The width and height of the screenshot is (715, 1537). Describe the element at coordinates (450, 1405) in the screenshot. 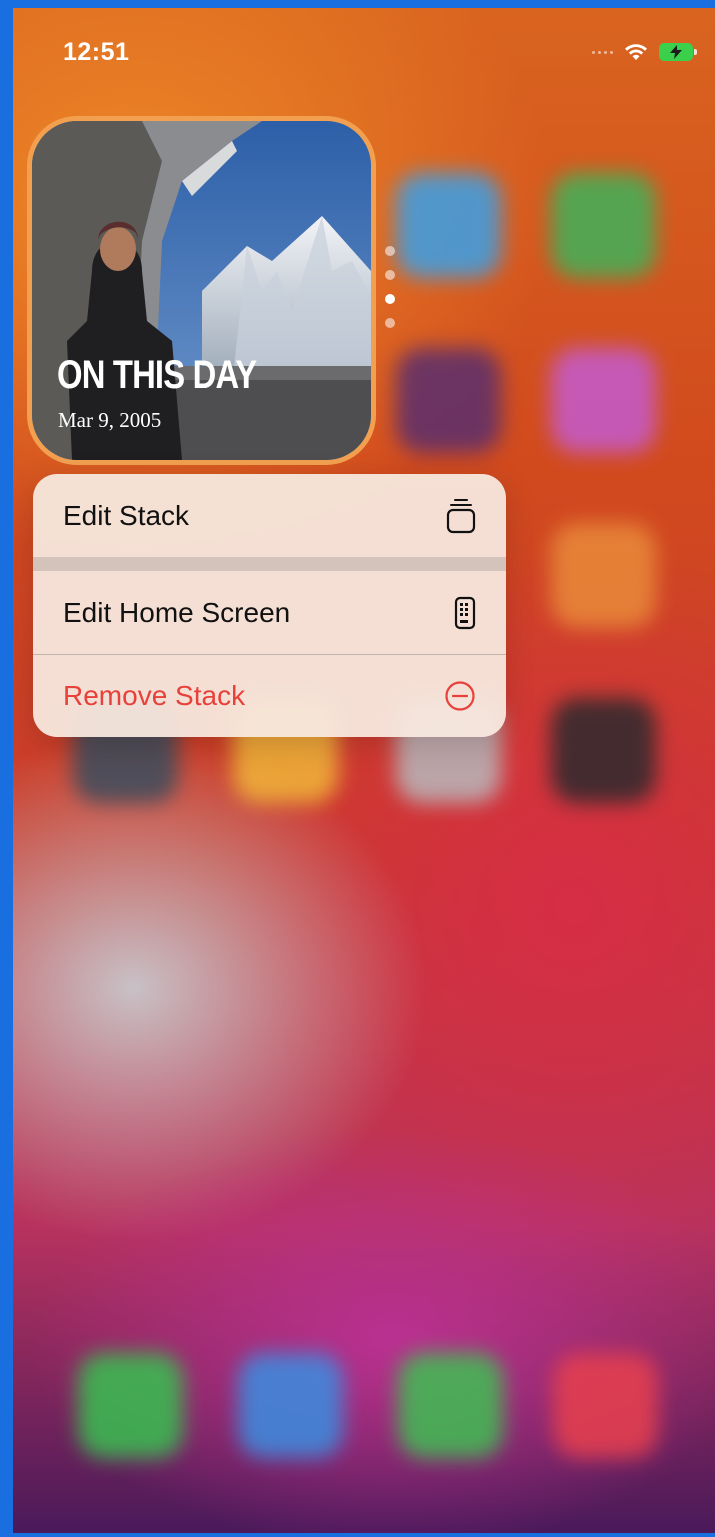

I see `blurred-dock-messages-icon` at that location.